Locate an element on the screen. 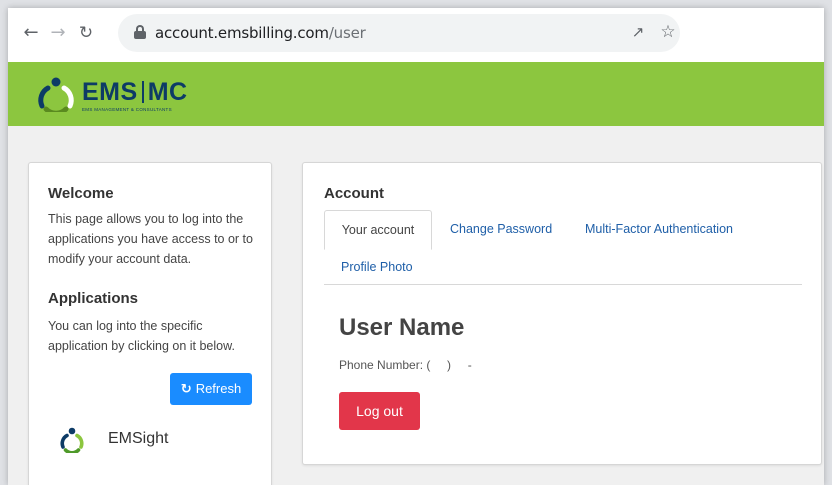 The width and height of the screenshot is (832, 485). tab-your-account: Your account is located at coordinates (378, 230).